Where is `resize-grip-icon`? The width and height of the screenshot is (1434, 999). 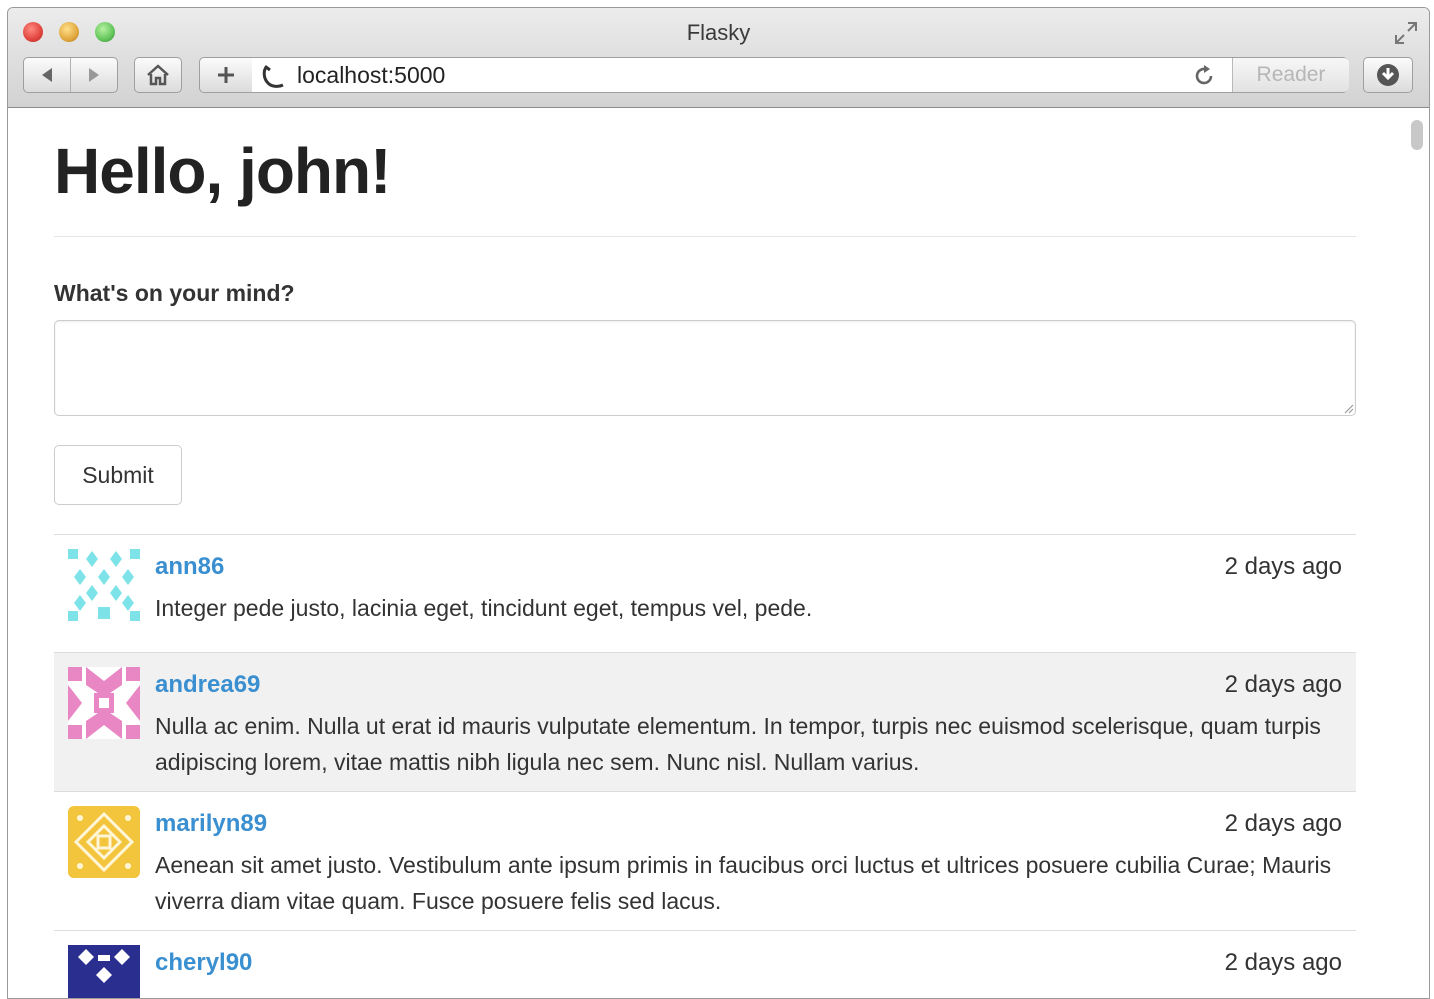
resize-grip-icon is located at coordinates (1348, 408).